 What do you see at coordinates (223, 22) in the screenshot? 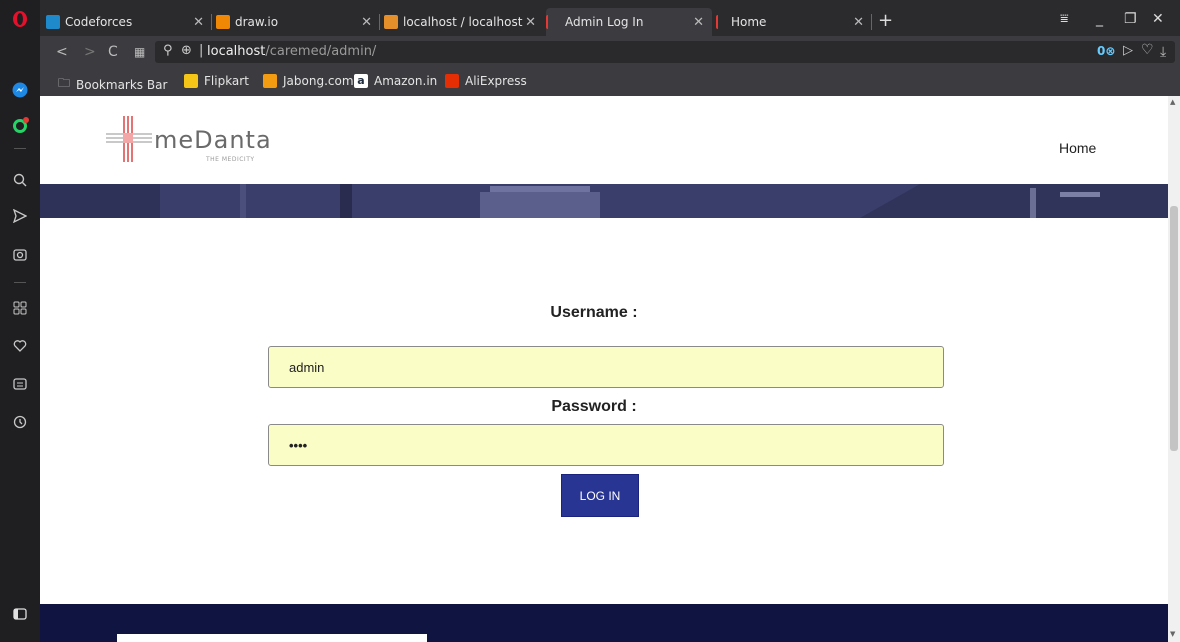
I see `drawio-favicon-icon` at bounding box center [223, 22].